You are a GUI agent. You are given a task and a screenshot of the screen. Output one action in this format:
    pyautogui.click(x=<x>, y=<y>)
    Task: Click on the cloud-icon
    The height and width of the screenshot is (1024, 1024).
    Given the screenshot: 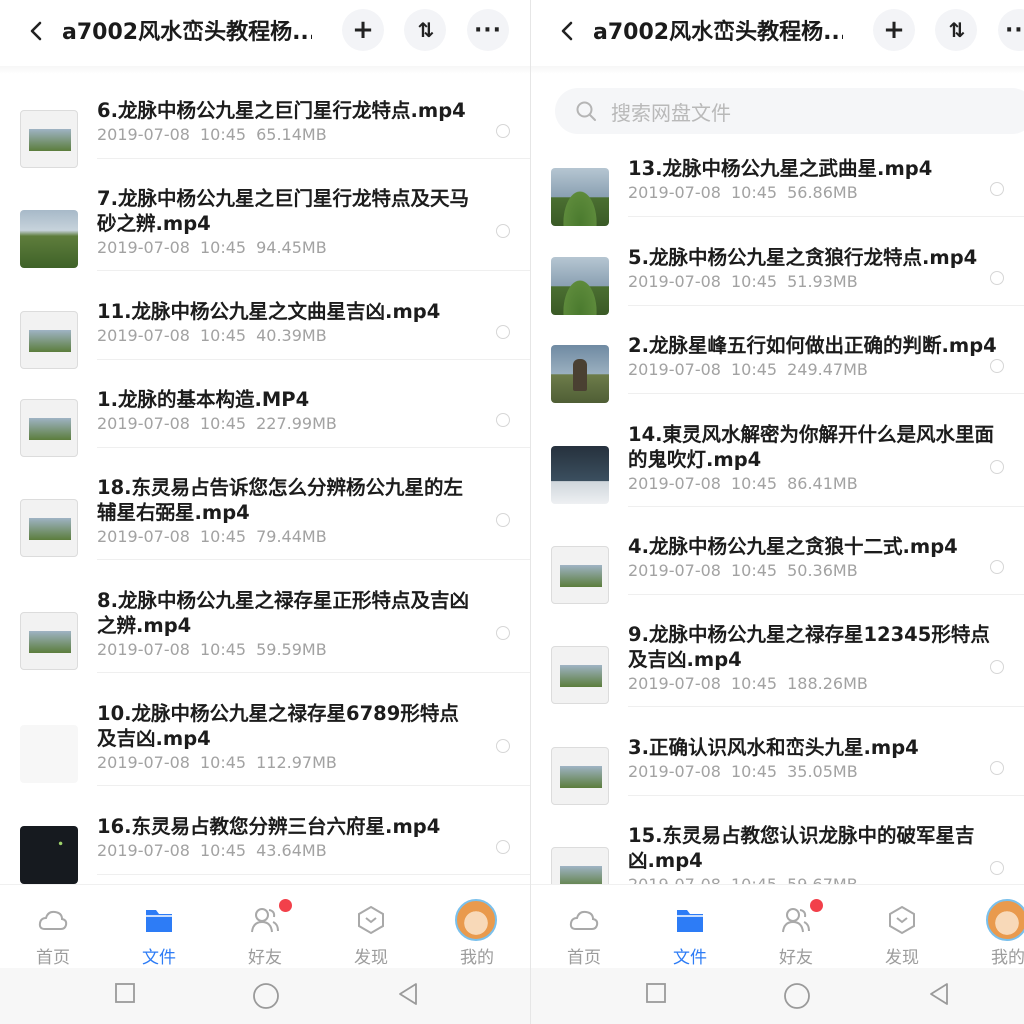 What is the action you would take?
    pyautogui.click(x=53, y=920)
    